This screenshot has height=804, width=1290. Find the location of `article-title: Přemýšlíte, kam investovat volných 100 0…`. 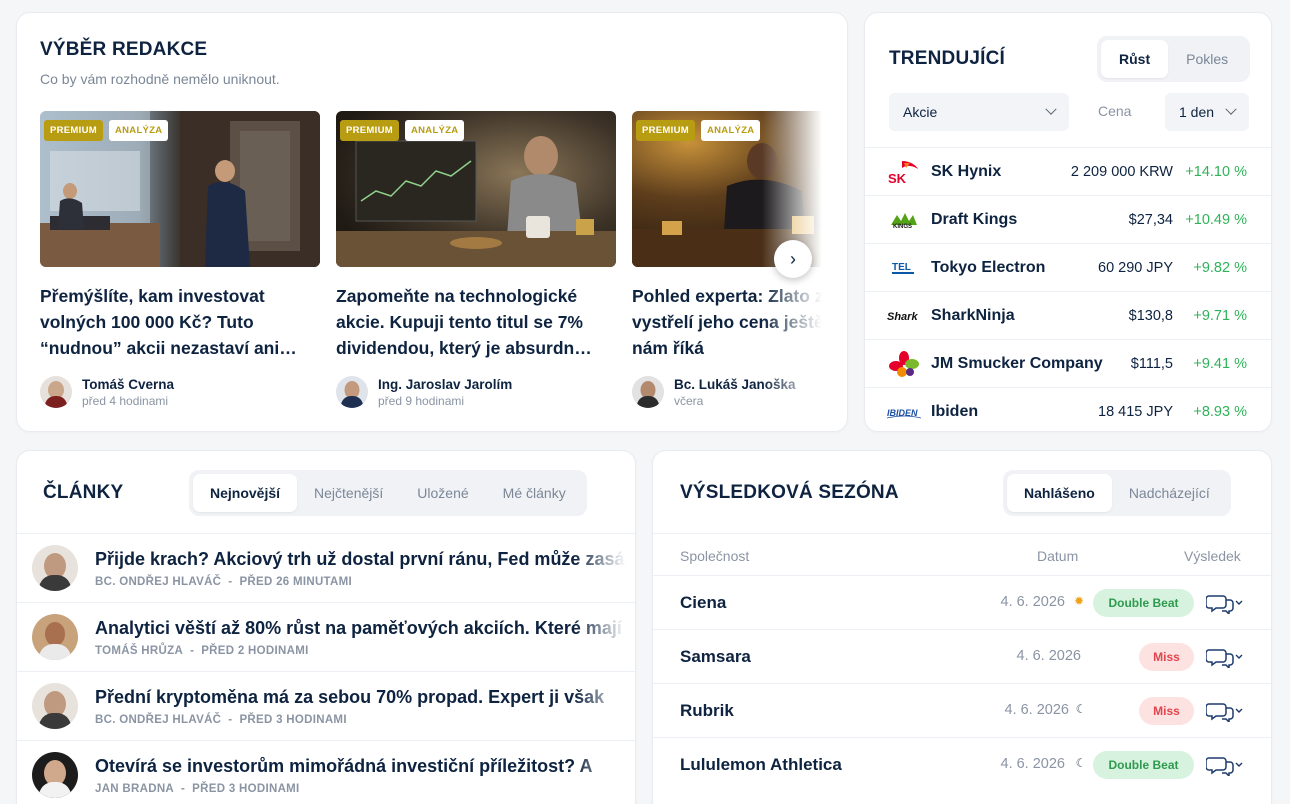

article-title: Přemýšlíte, kam investovat volných 100 0… is located at coordinates (180, 322).